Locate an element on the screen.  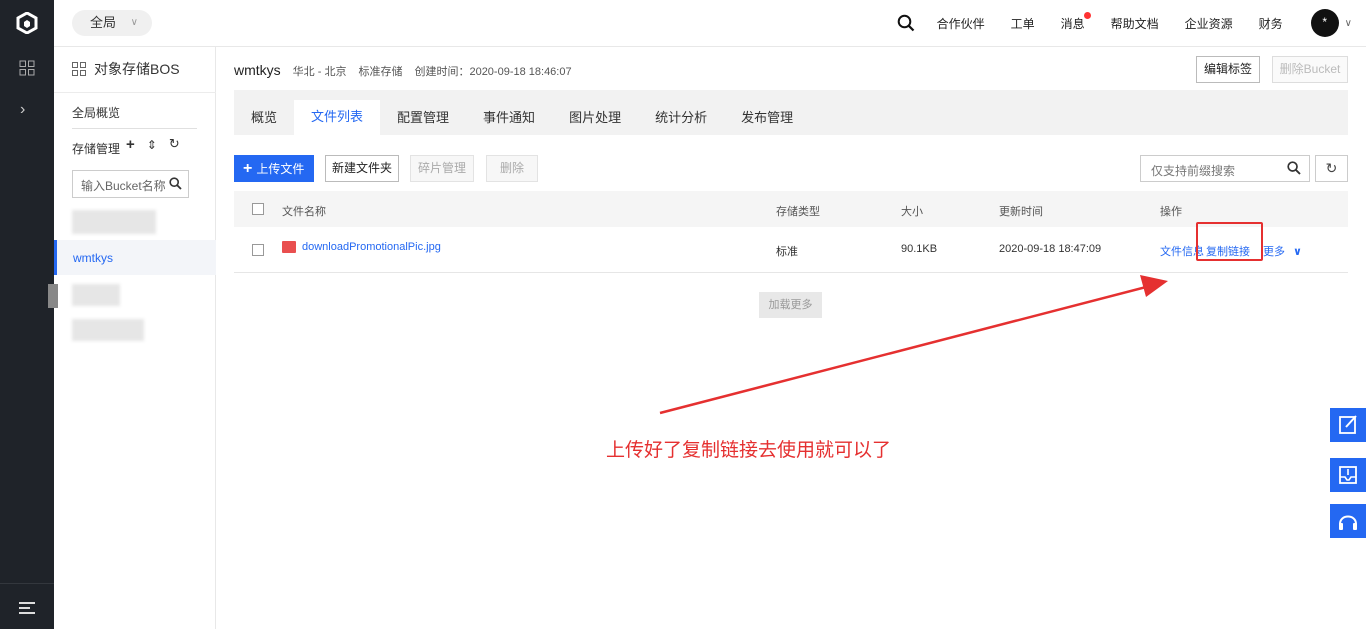
inbox-button is located at coordinates (1348, 475).